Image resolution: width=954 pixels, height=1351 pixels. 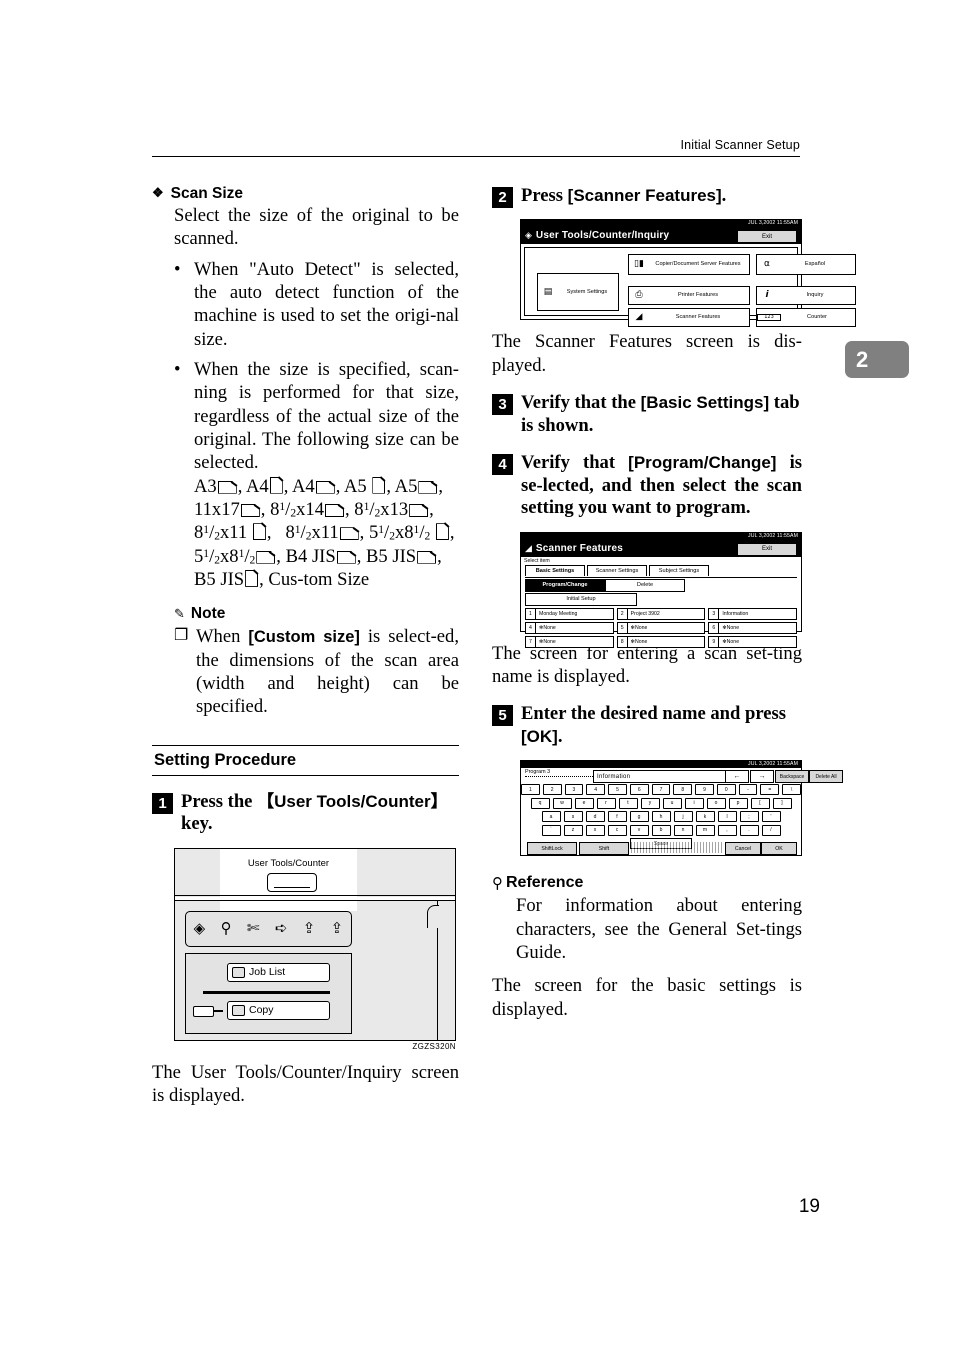 What do you see at coordinates (639, 790) in the screenshot?
I see `key: 6` at bounding box center [639, 790].